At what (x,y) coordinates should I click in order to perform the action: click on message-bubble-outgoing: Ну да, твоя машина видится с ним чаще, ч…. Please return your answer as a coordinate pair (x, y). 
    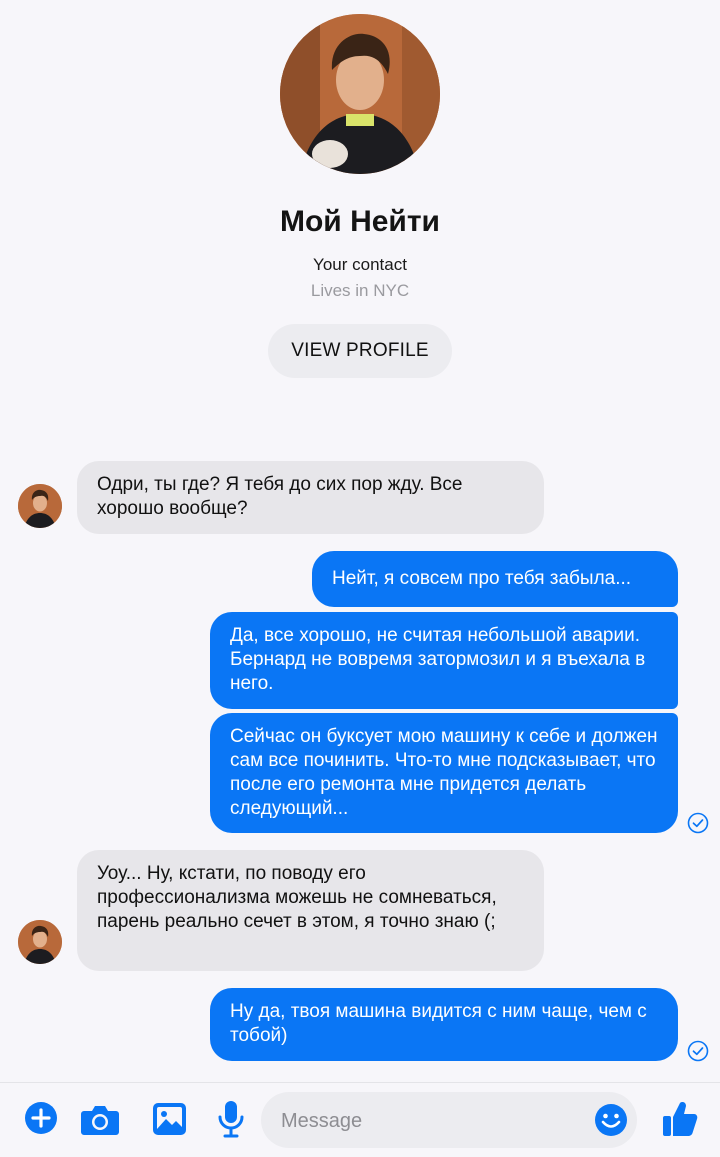
    Looking at the image, I should click on (444, 1024).